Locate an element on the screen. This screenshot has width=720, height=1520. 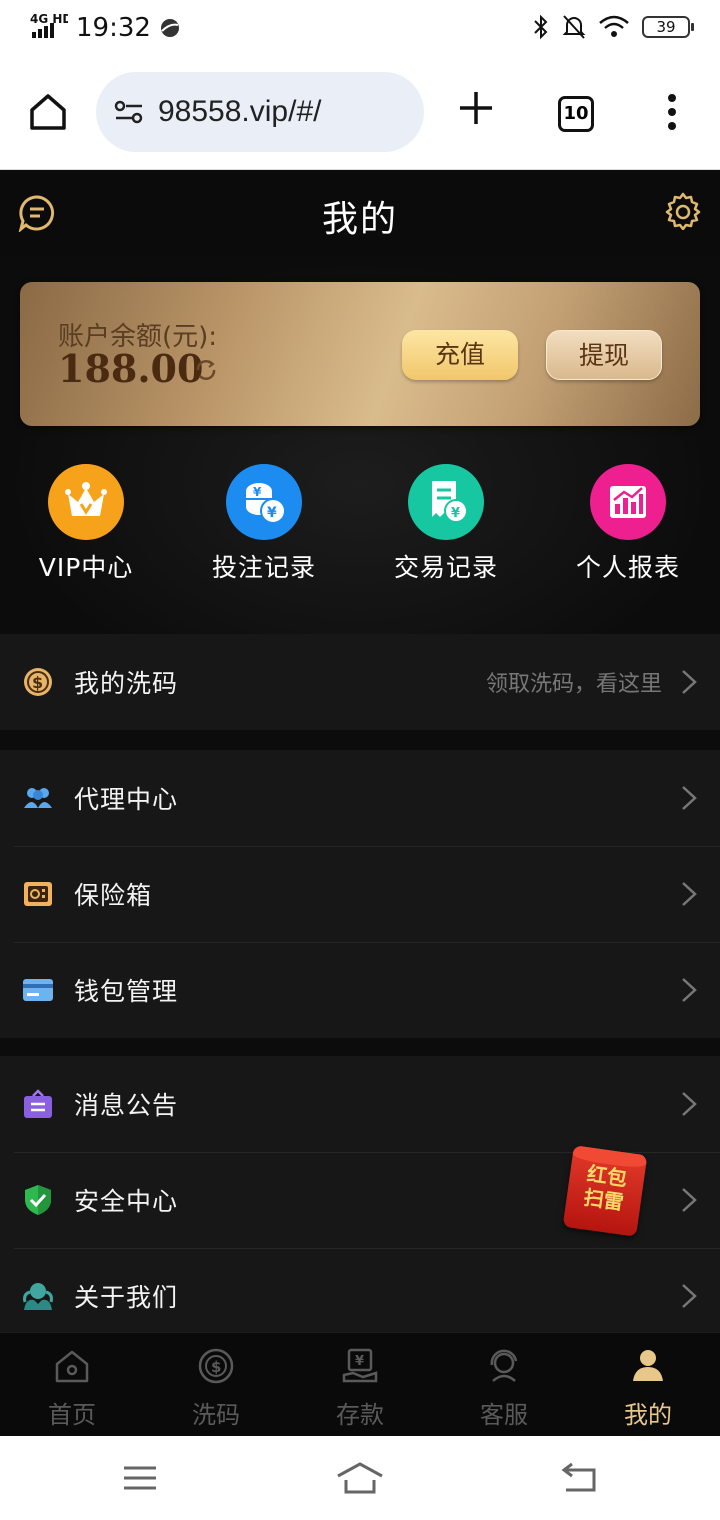
browser-toolbar: 98558.vip/#/ 10 is located at coordinates (360, 114).